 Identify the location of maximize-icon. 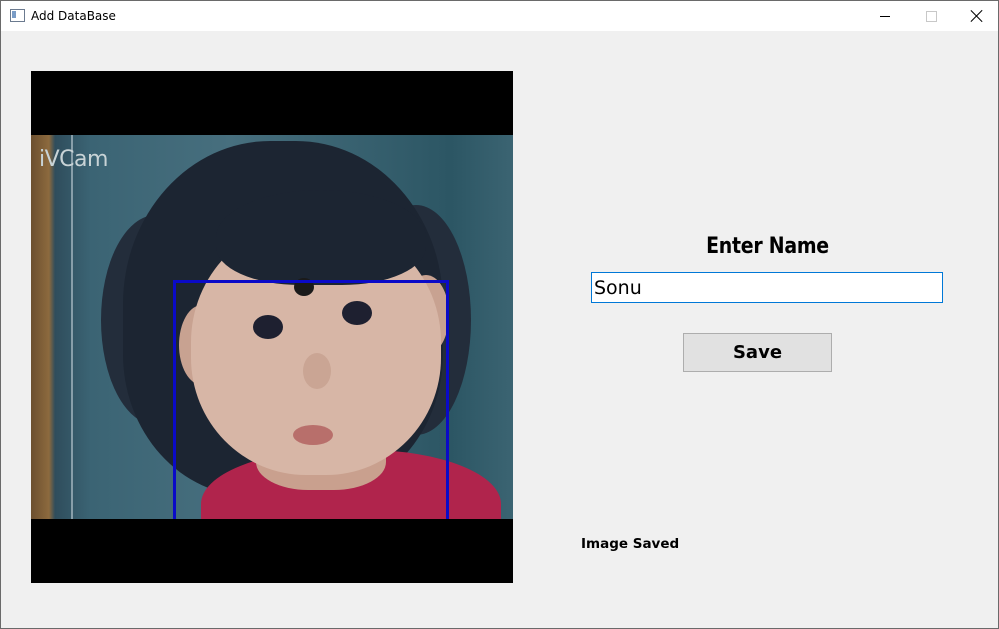
(931, 16).